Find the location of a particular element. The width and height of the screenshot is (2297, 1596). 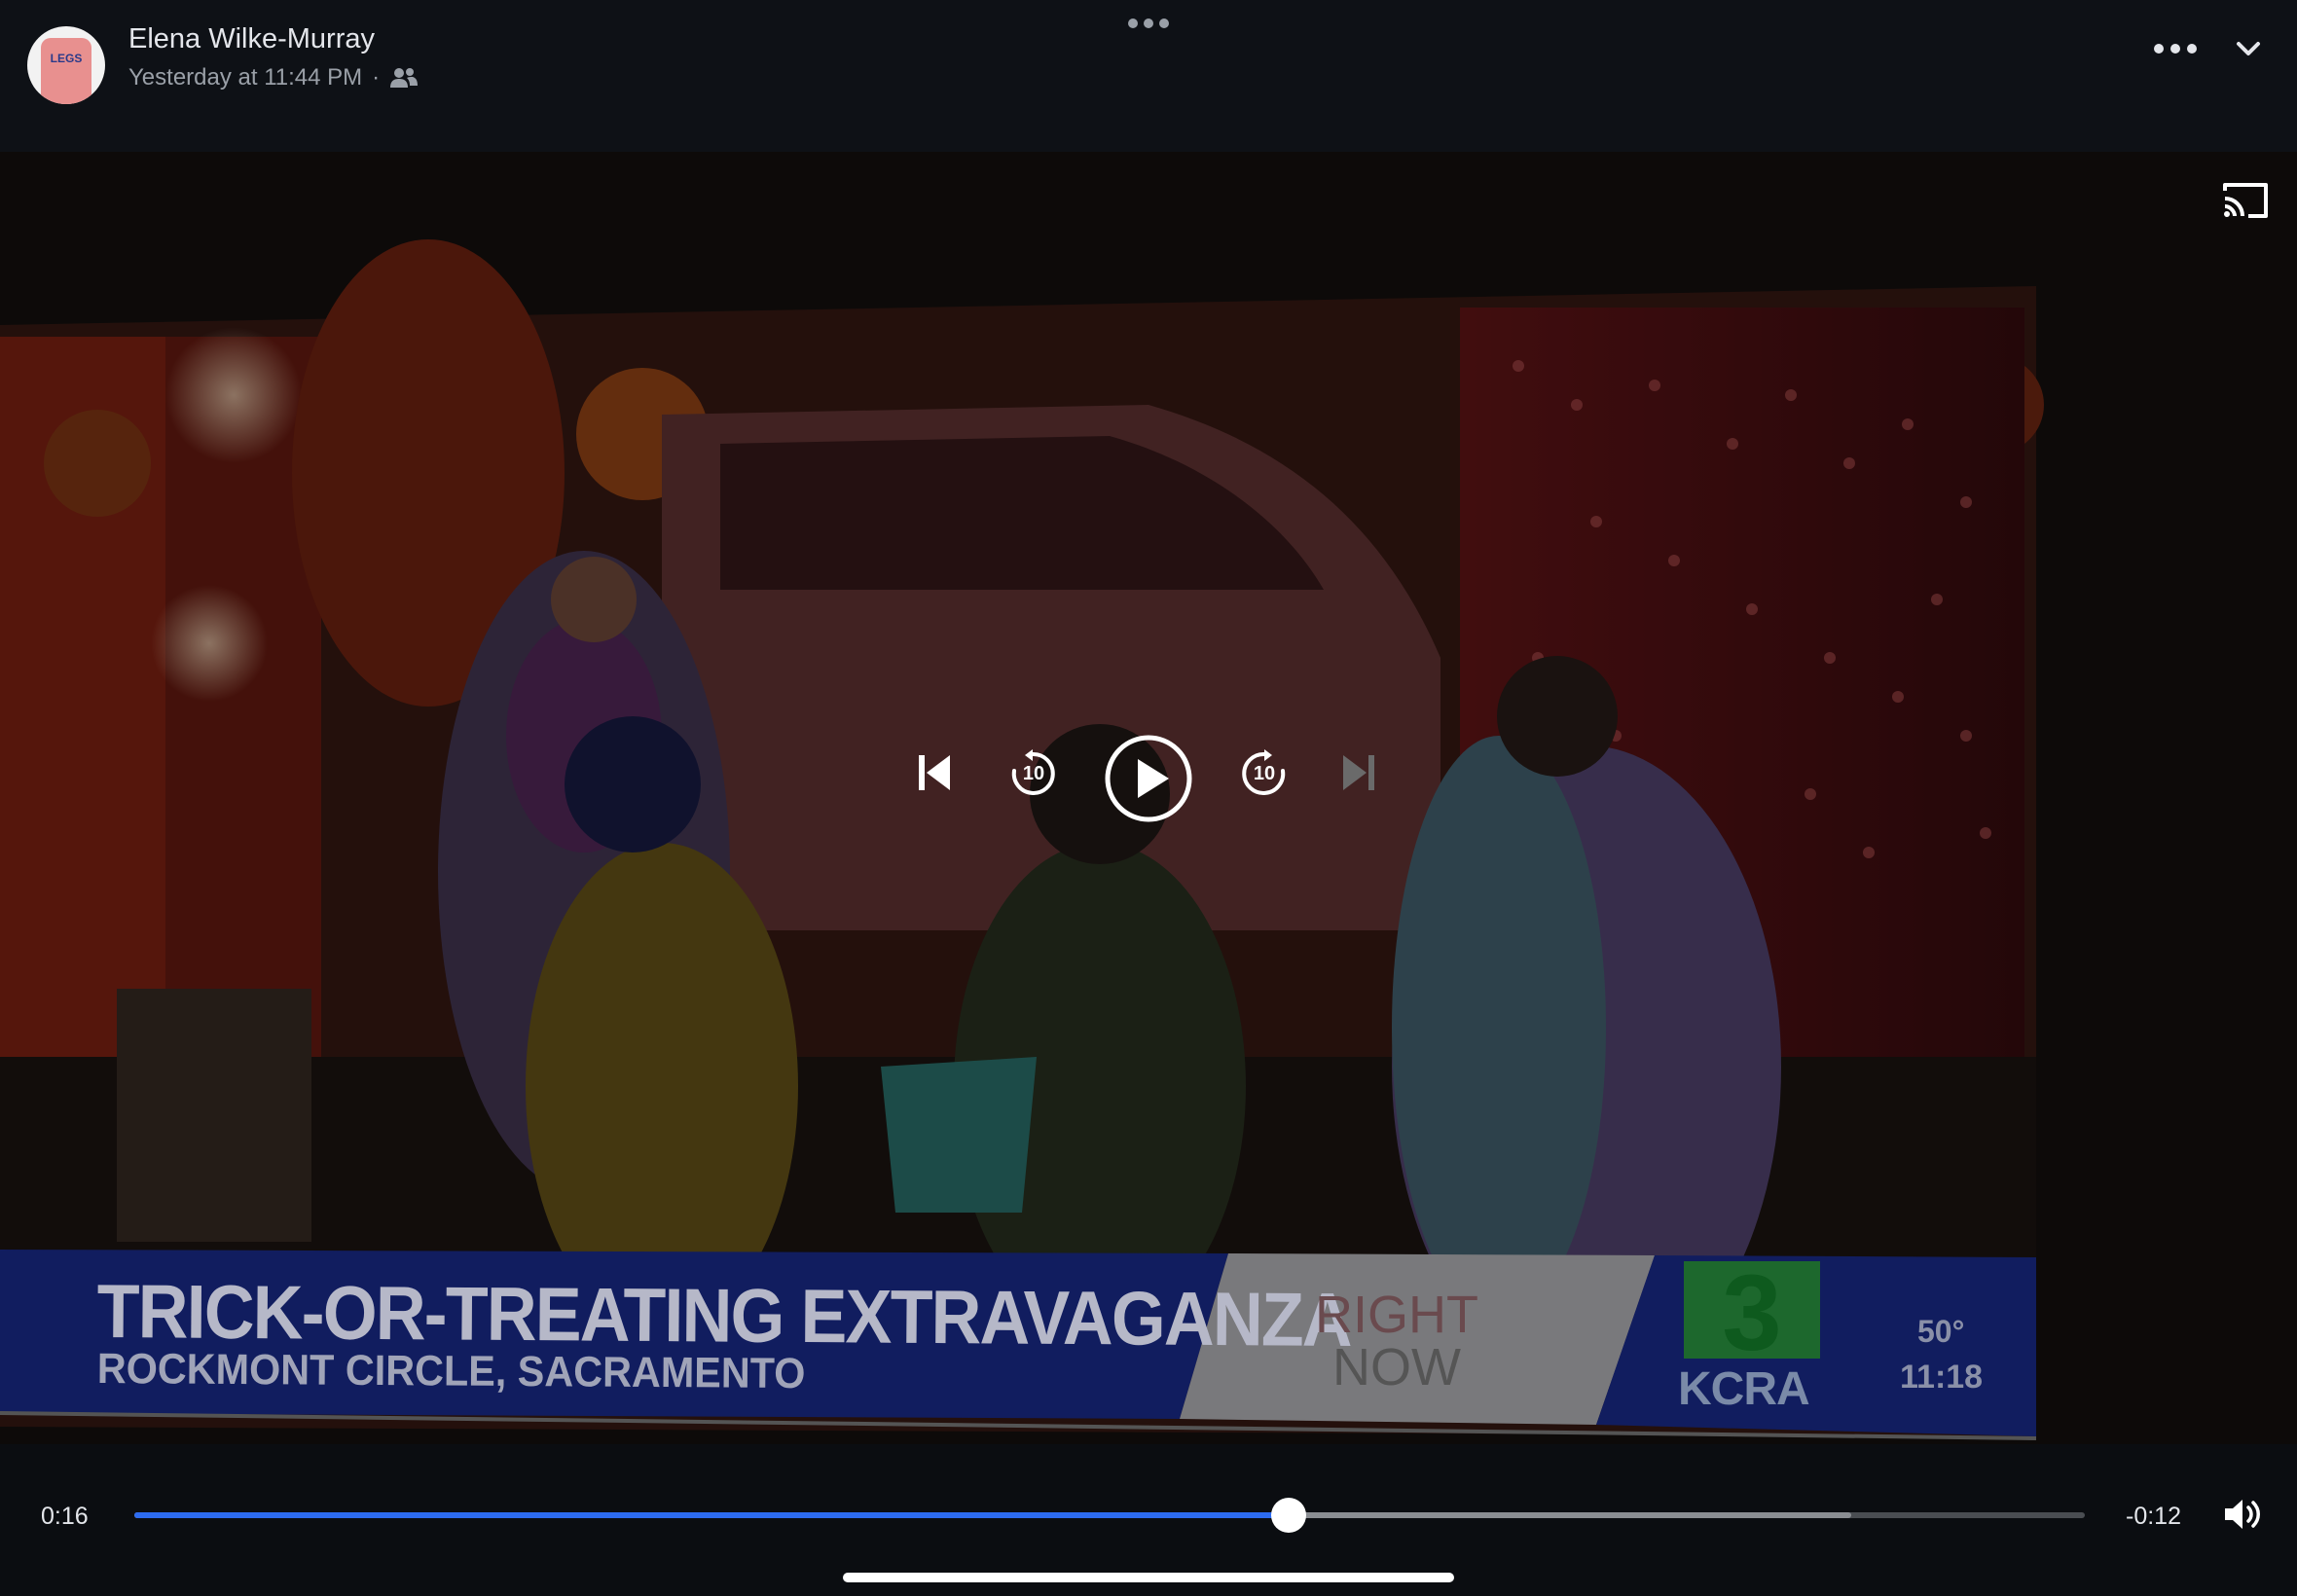

avatar-shirt: LEGS is located at coordinates (66, 71).